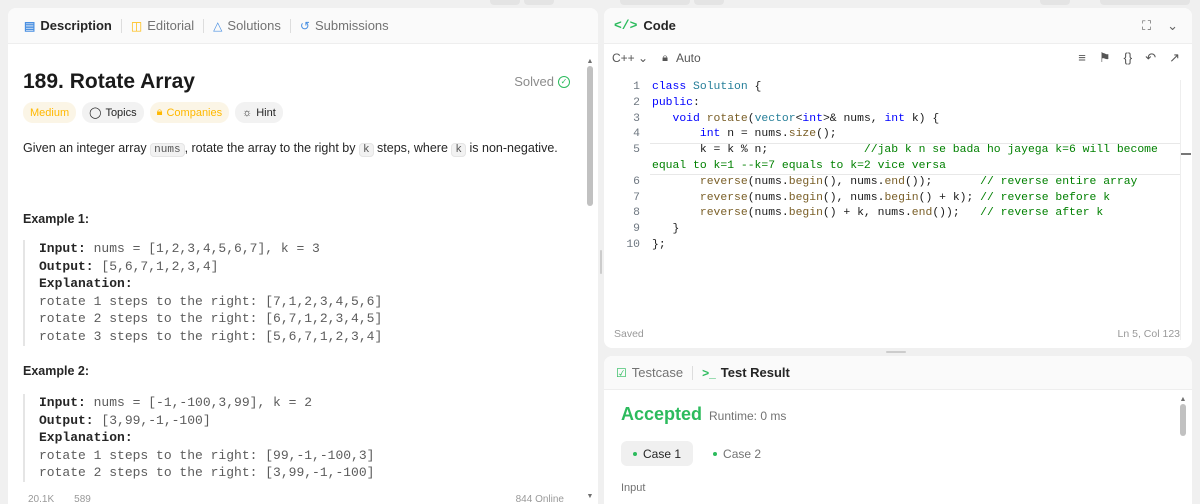 Image resolution: width=1200 pixels, height=504 pixels. I want to click on line-number: 8, so click(636, 213).